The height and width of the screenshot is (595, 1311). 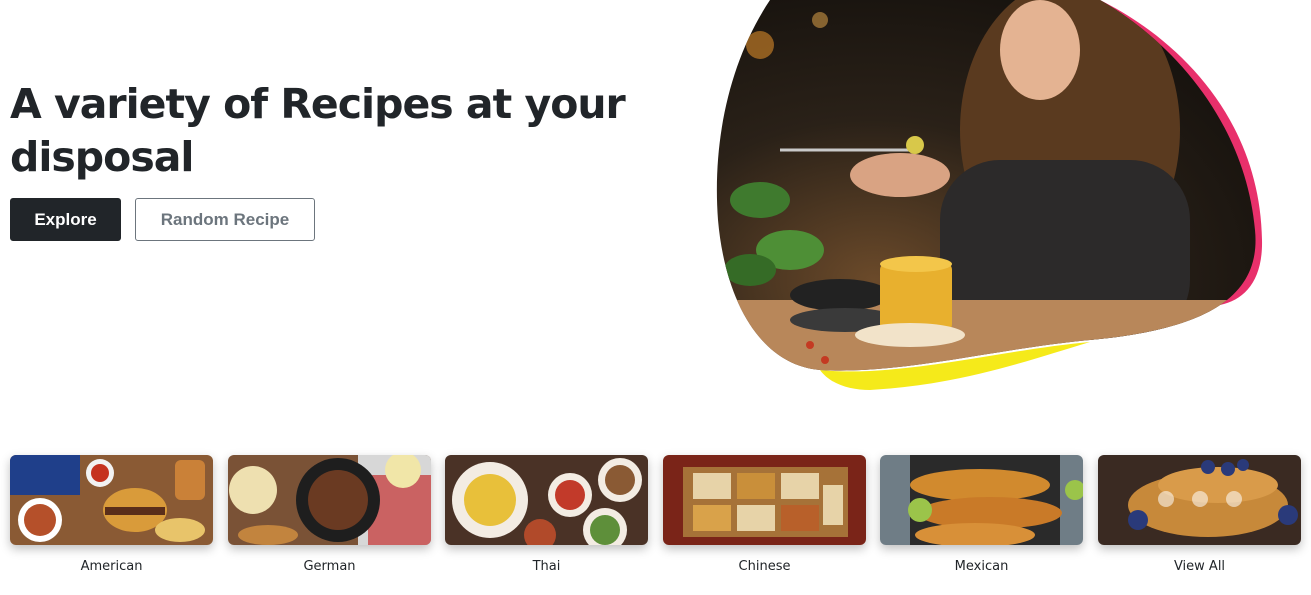 I want to click on category-label: American, so click(x=111, y=566).